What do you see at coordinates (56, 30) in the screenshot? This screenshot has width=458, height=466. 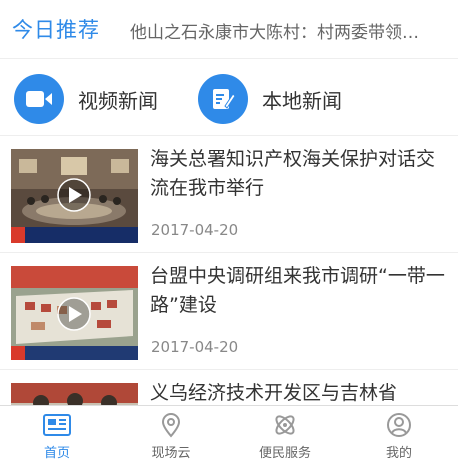 I see `section-title: 今日推荐` at bounding box center [56, 30].